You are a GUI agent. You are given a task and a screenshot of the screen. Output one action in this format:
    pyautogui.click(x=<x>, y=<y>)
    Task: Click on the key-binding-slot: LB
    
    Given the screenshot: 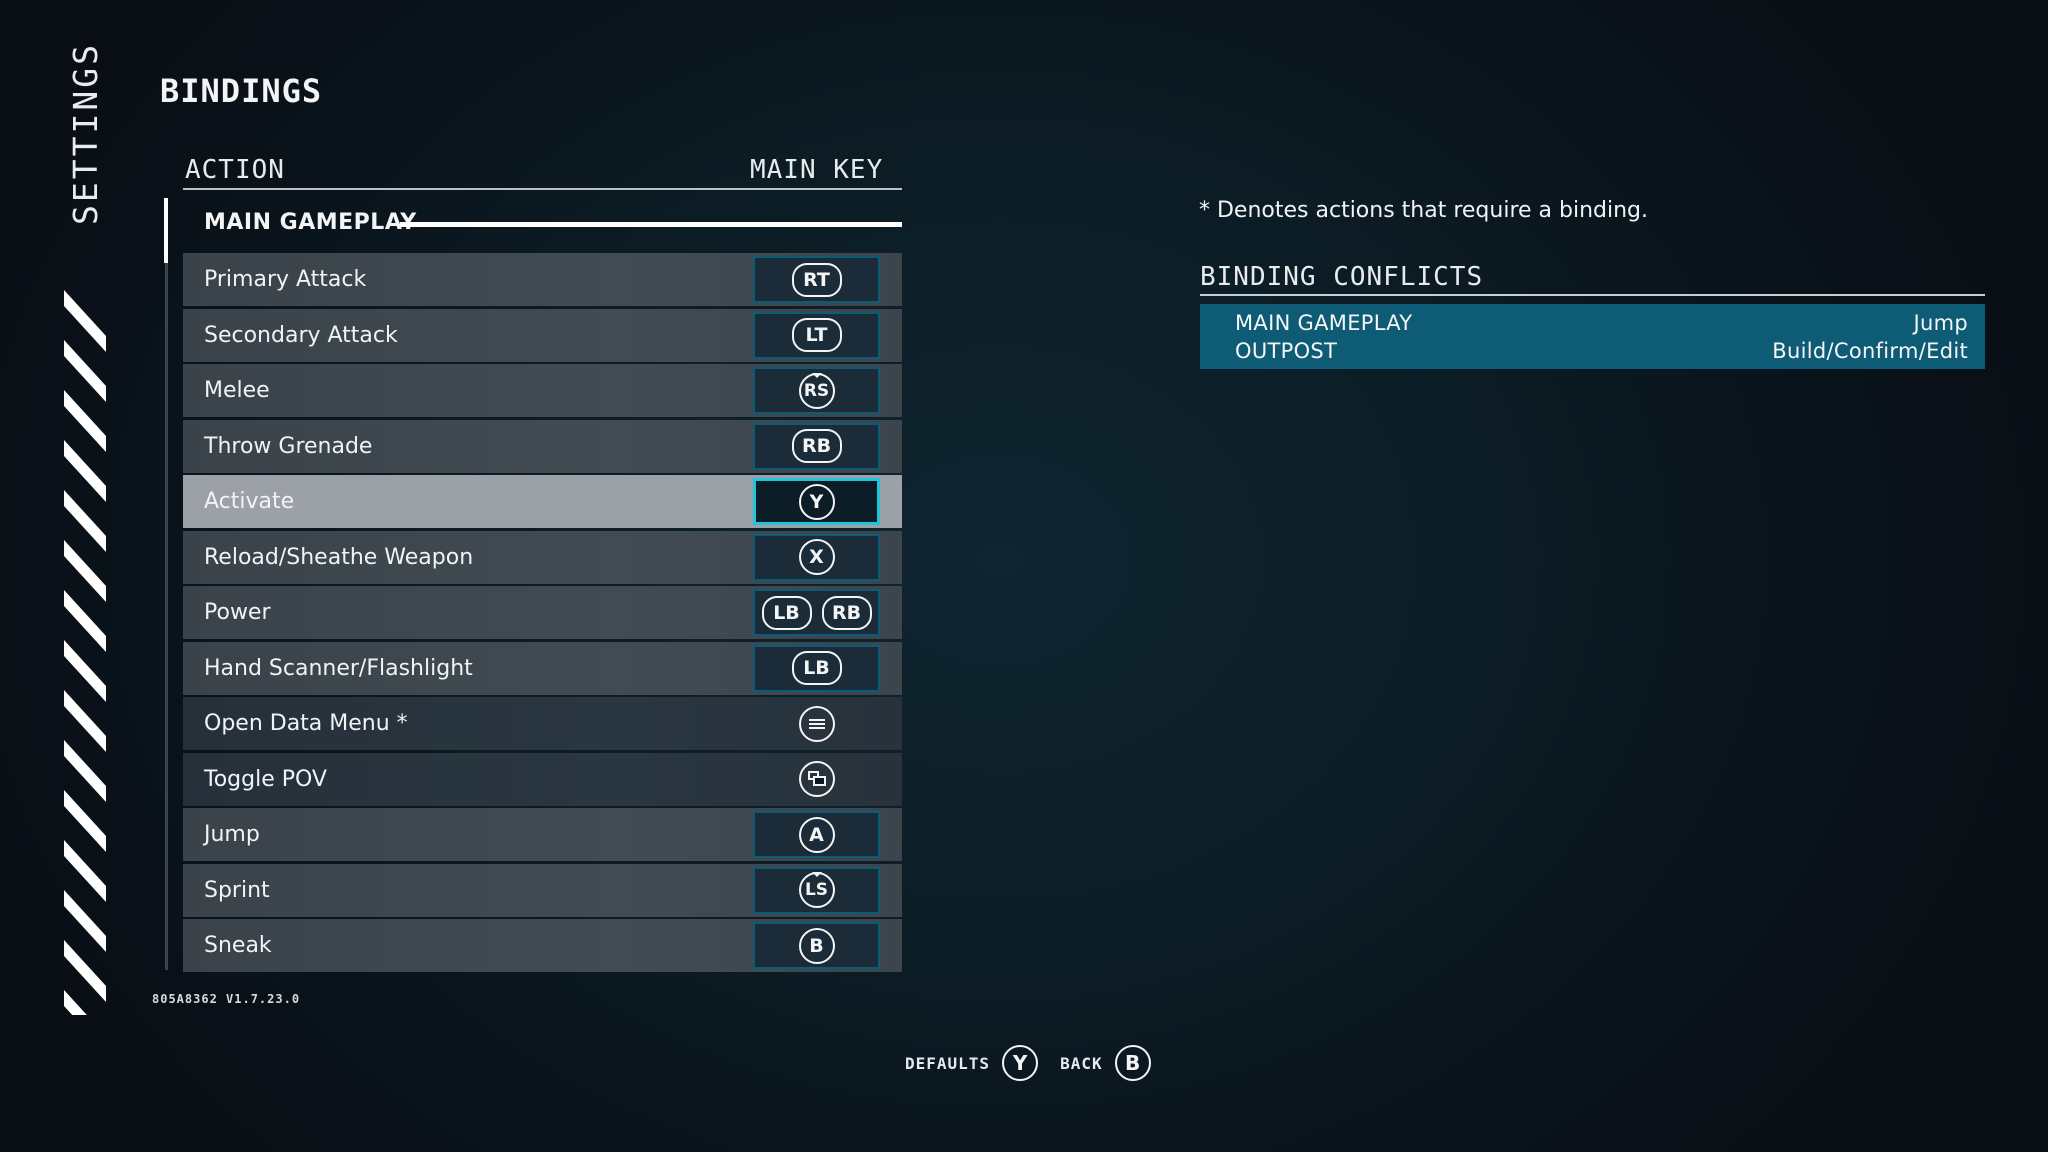 What is the action you would take?
    pyautogui.click(x=816, y=668)
    